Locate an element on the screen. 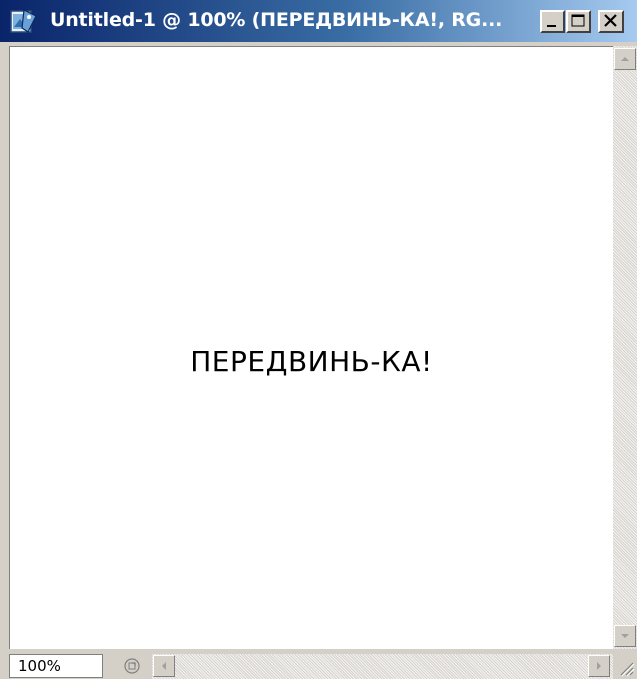 Image resolution: width=637 pixels, height=679 pixels. status-bar: 100% is located at coordinates (318, 664).